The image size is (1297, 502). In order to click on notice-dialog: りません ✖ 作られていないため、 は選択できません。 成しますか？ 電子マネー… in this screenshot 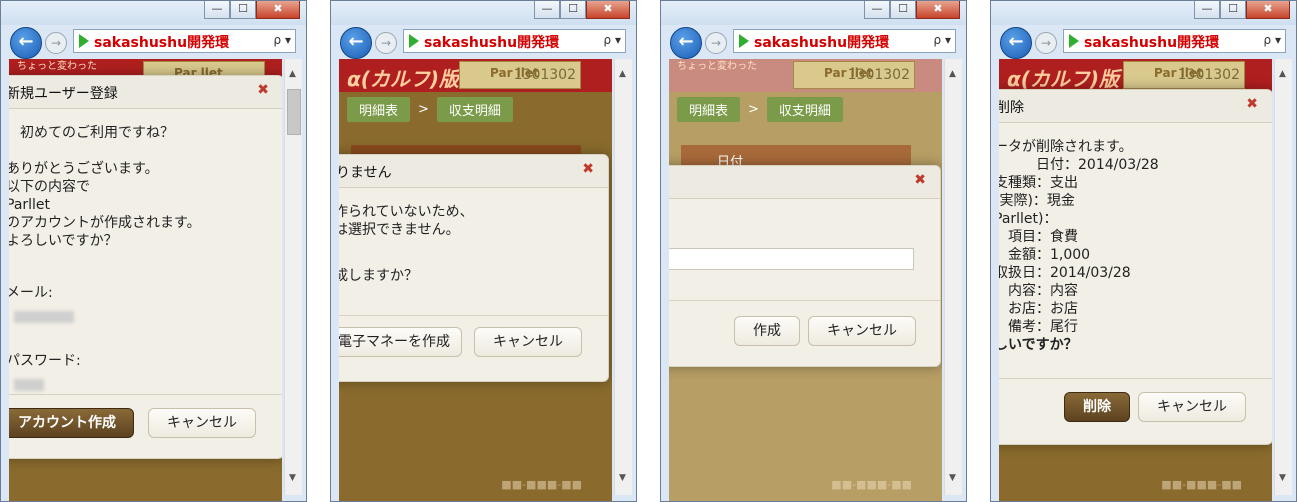, I will do `click(474, 268)`.